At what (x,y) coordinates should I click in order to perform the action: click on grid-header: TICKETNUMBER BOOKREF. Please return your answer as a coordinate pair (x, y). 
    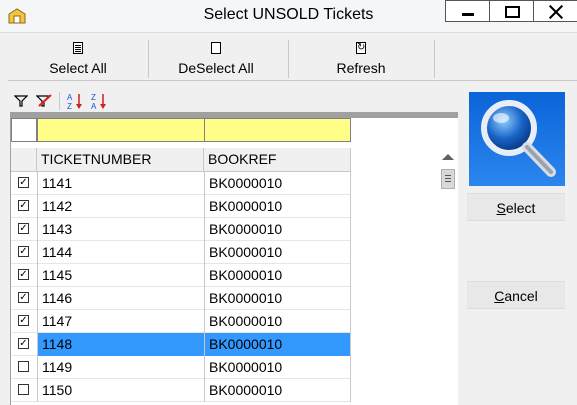
    Looking at the image, I should click on (181, 160).